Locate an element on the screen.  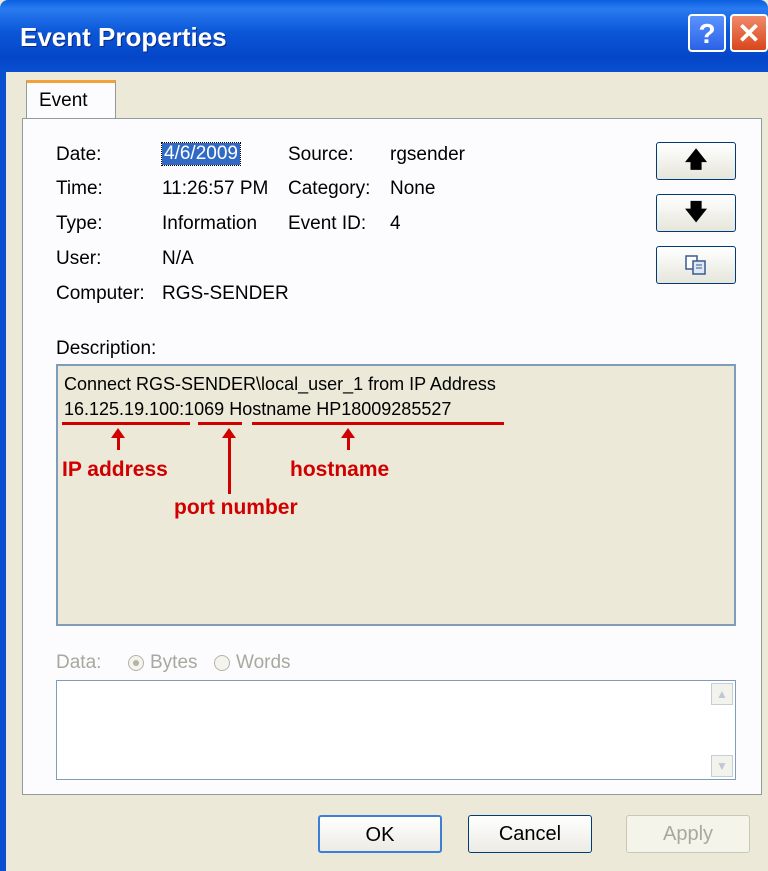
ok-button: OK is located at coordinates (380, 834).